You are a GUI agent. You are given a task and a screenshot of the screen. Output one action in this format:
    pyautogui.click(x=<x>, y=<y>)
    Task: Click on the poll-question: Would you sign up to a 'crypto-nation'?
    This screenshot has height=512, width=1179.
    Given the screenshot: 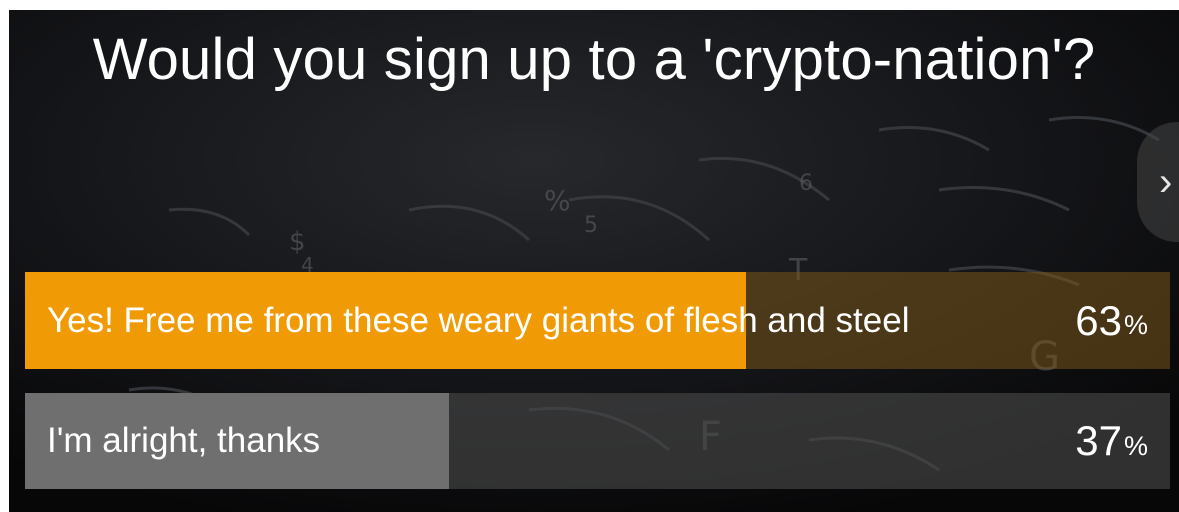 What is the action you would take?
    pyautogui.click(x=594, y=59)
    